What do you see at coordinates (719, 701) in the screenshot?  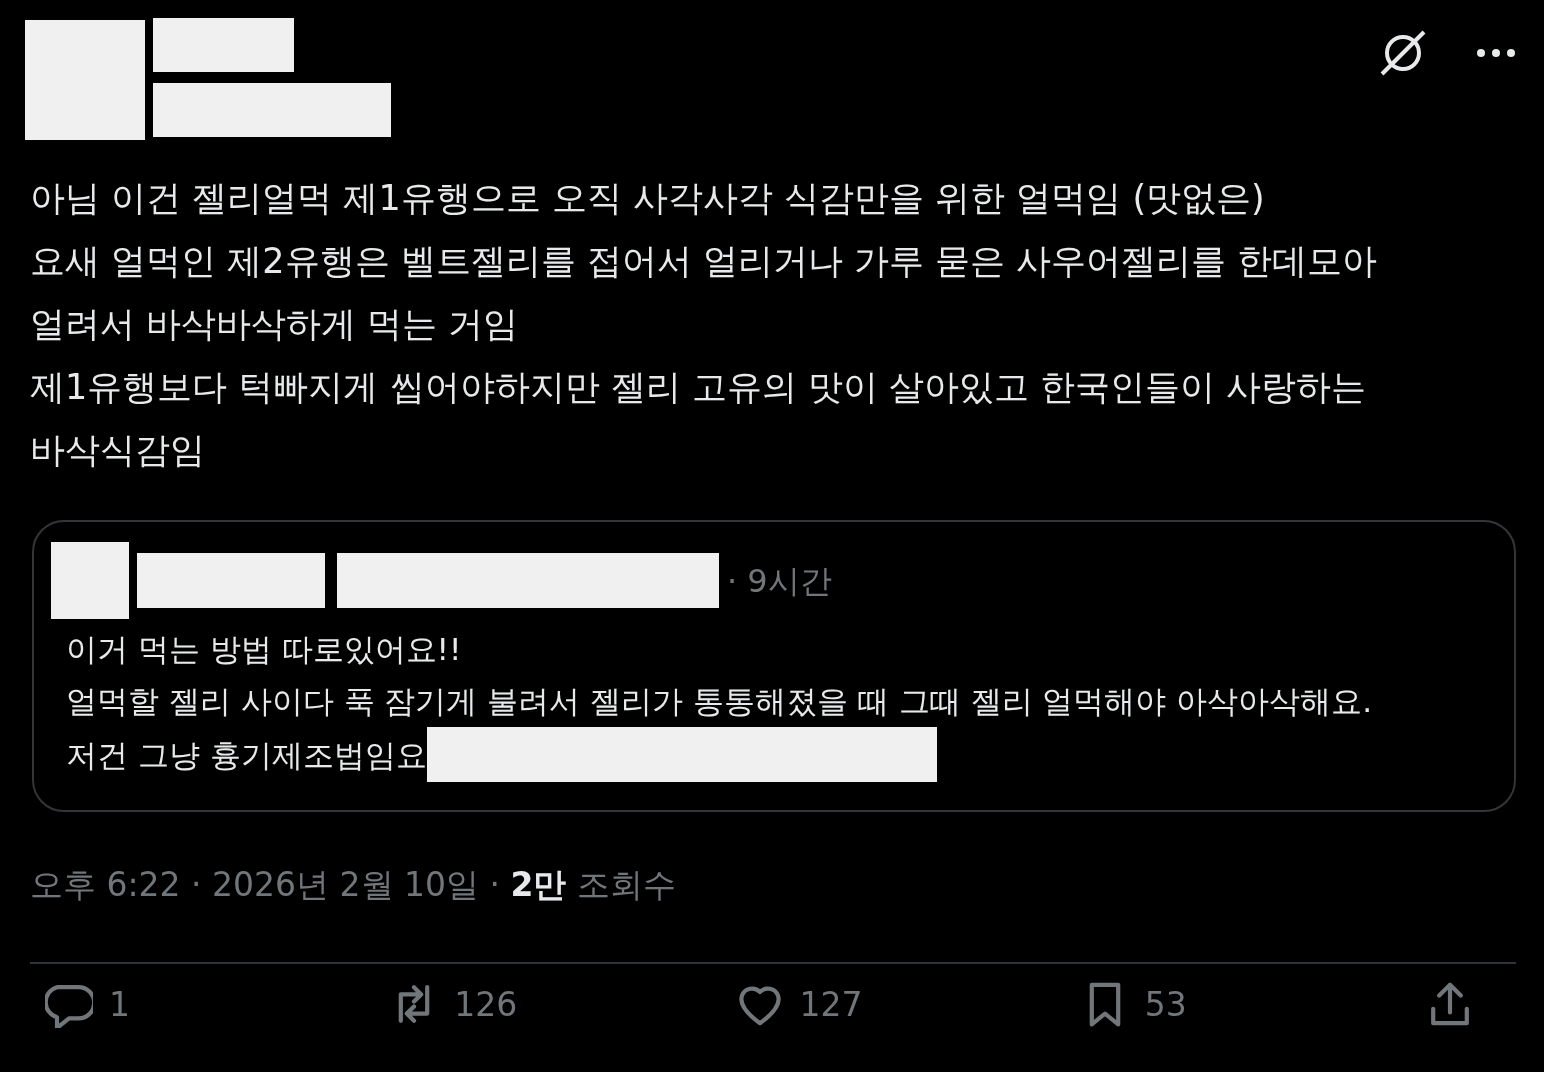 I see `quote-text: 얼먹할 젤리 사이다 푹 잠기게 불려서 젤리가 통통해졌을 때 그때 젤리 얼먹해야 아삭아삭해요.` at bounding box center [719, 701].